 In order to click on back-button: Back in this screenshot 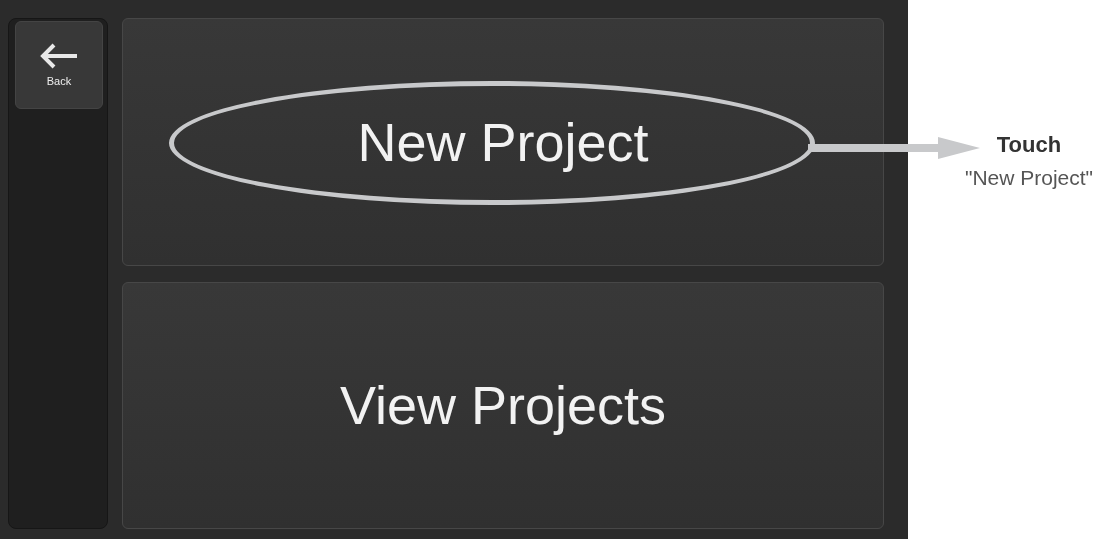, I will do `click(59, 65)`.